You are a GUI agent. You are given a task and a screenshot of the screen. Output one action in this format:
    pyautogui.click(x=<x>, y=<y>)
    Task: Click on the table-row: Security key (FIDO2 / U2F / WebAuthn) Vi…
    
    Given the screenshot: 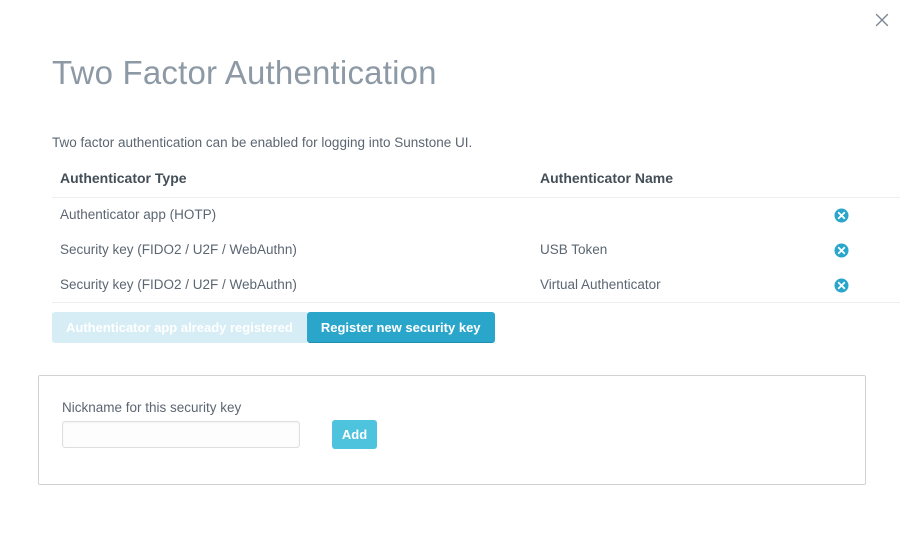 What is the action you would take?
    pyautogui.click(x=476, y=285)
    